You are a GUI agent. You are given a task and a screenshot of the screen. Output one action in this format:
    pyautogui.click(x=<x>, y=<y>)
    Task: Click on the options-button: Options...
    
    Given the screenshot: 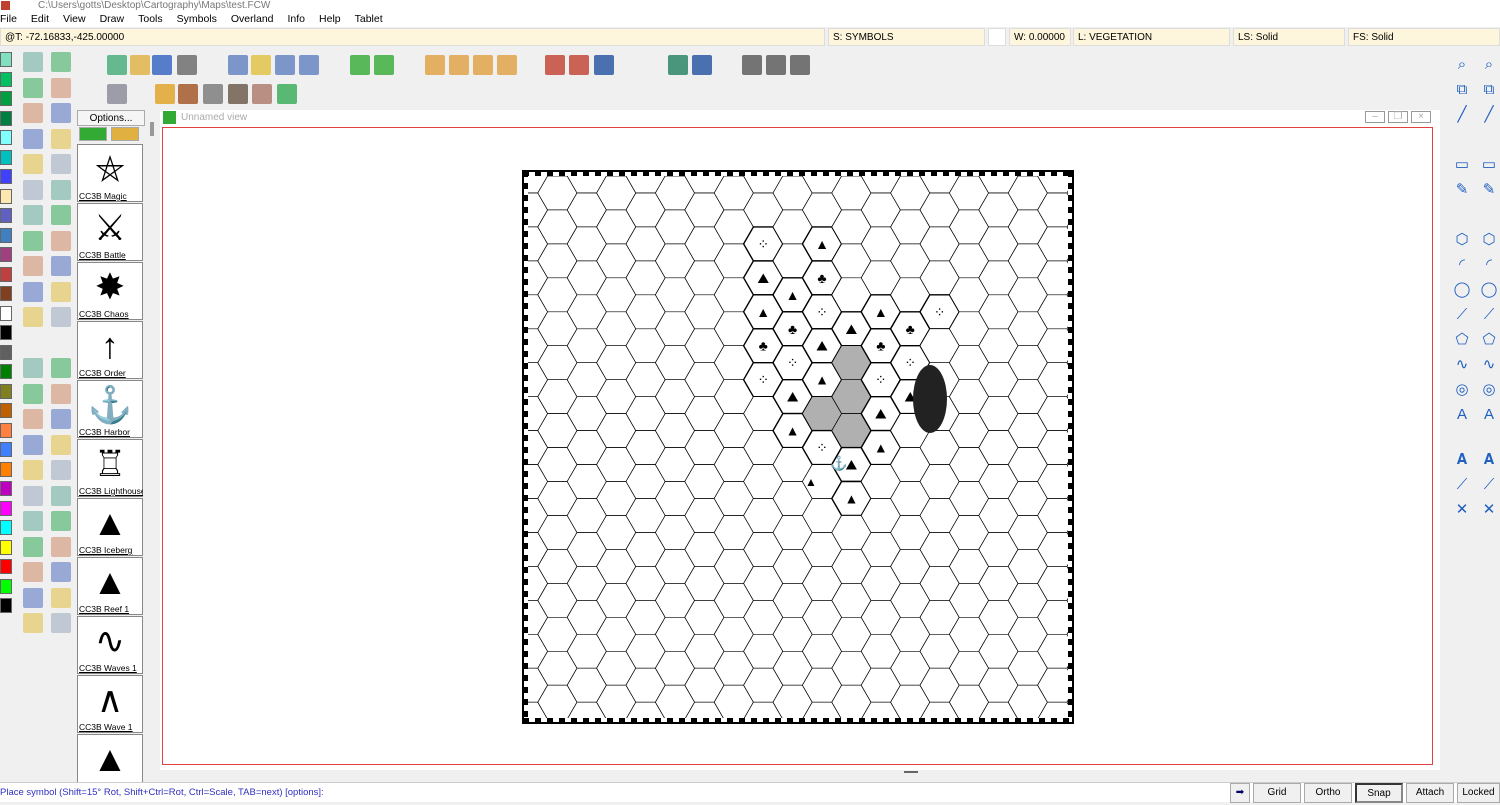 What is the action you would take?
    pyautogui.click(x=111, y=118)
    